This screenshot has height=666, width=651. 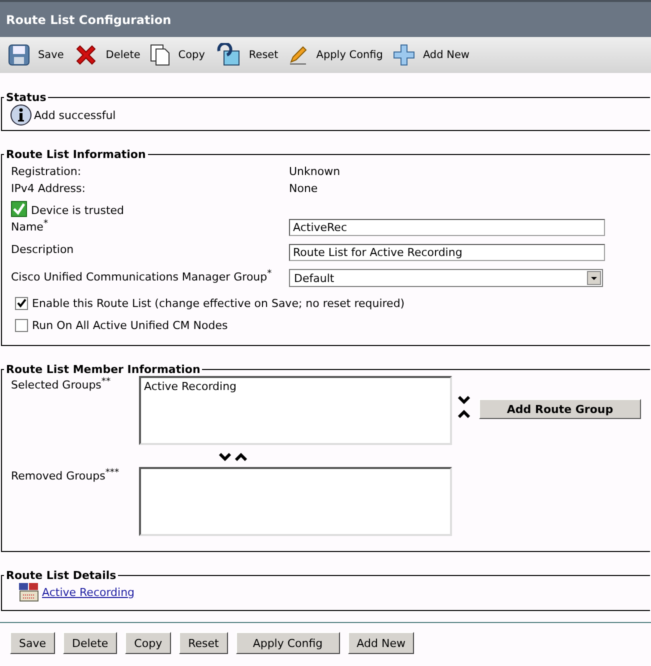 What do you see at coordinates (148, 643) in the screenshot?
I see `action-button: Copy` at bounding box center [148, 643].